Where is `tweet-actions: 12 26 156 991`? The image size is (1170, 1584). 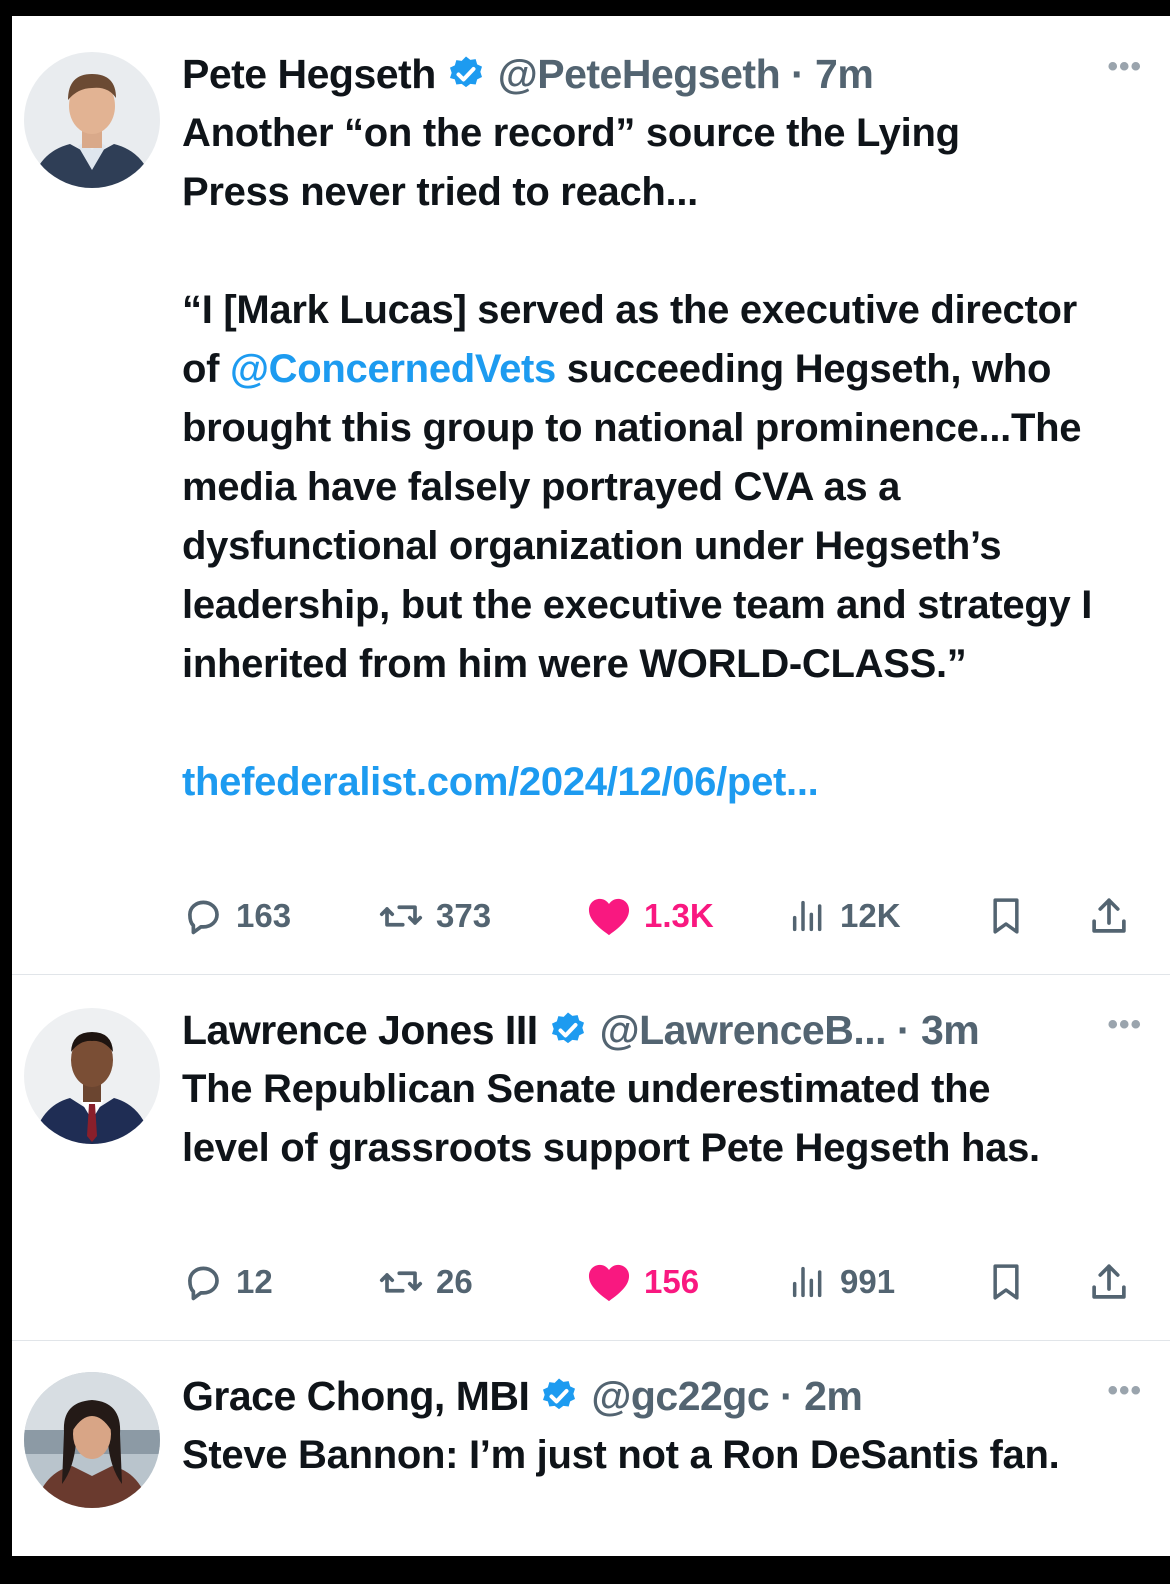 tweet-actions: 12 26 156 991 is located at coordinates (662, 1282).